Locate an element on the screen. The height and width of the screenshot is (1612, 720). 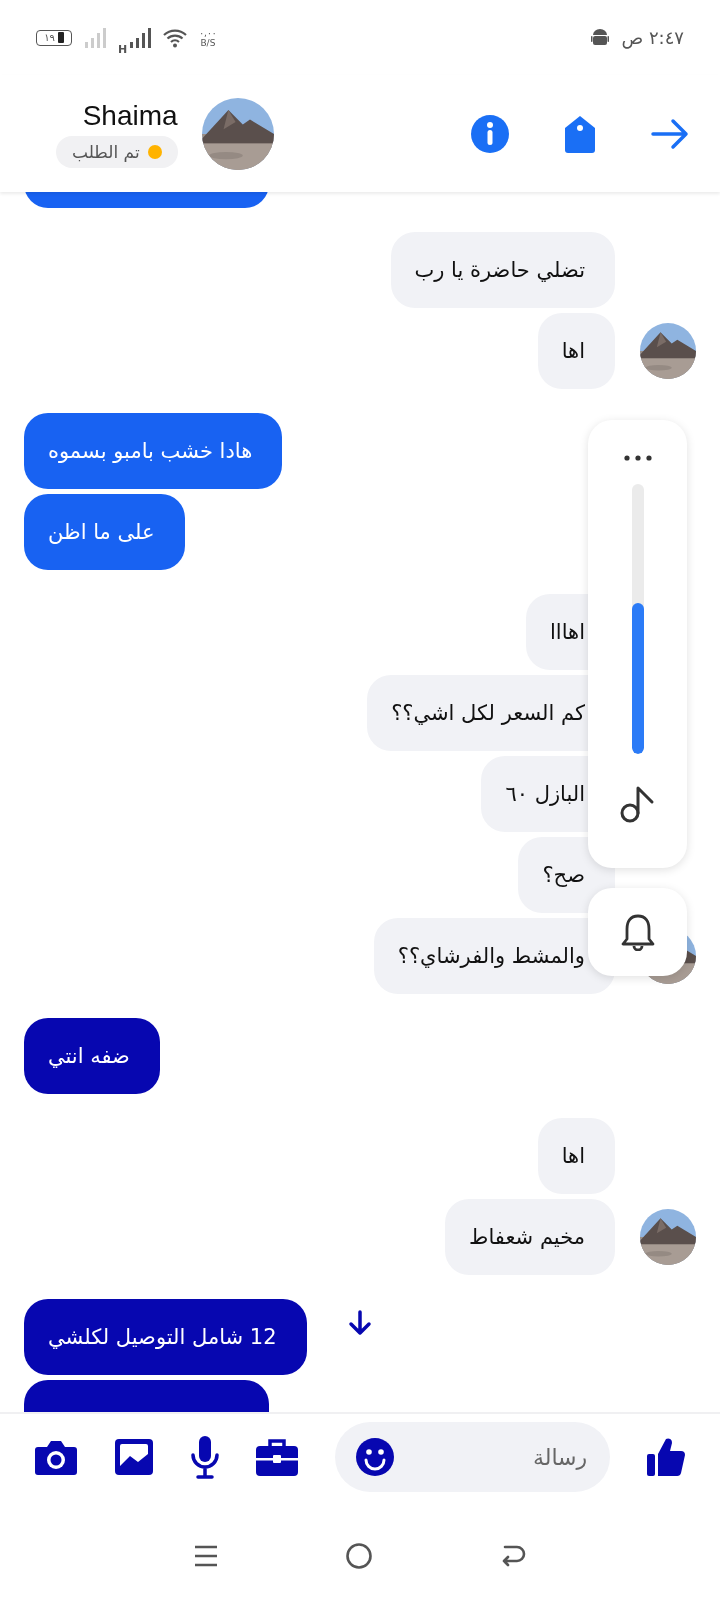
wifi-icon is located at coordinates (175, 37).